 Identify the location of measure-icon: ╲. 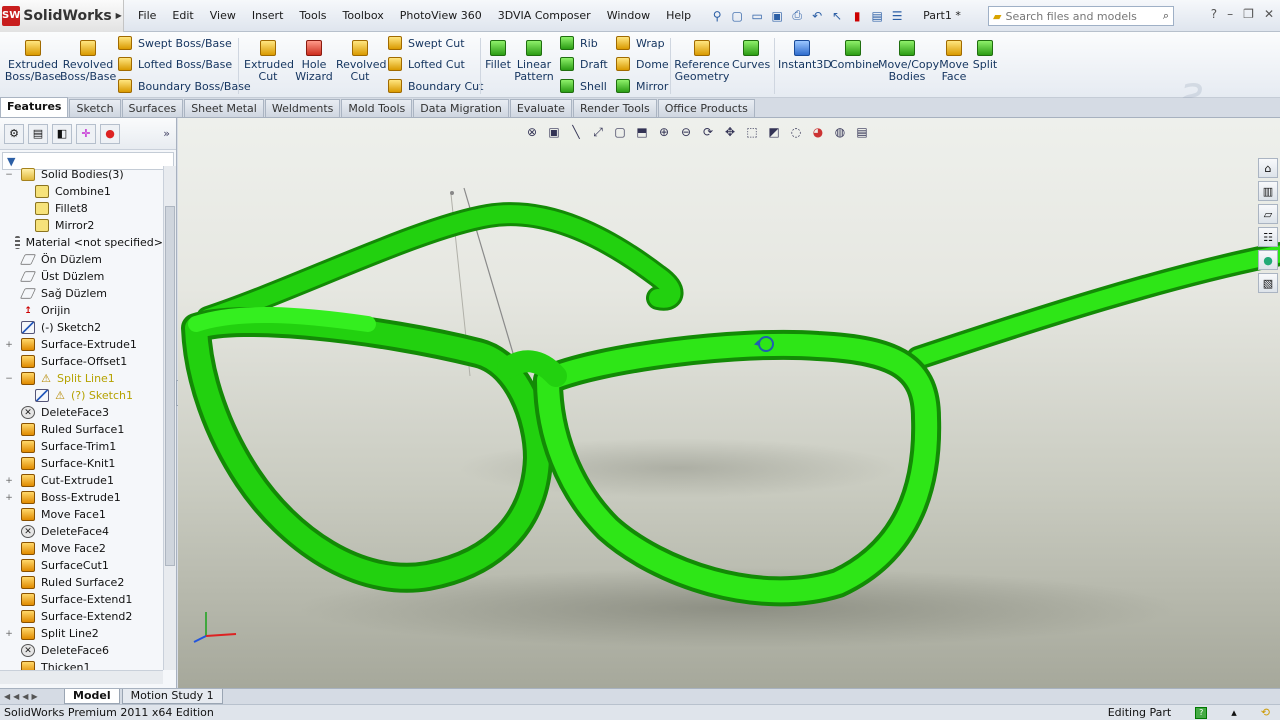
(576, 132).